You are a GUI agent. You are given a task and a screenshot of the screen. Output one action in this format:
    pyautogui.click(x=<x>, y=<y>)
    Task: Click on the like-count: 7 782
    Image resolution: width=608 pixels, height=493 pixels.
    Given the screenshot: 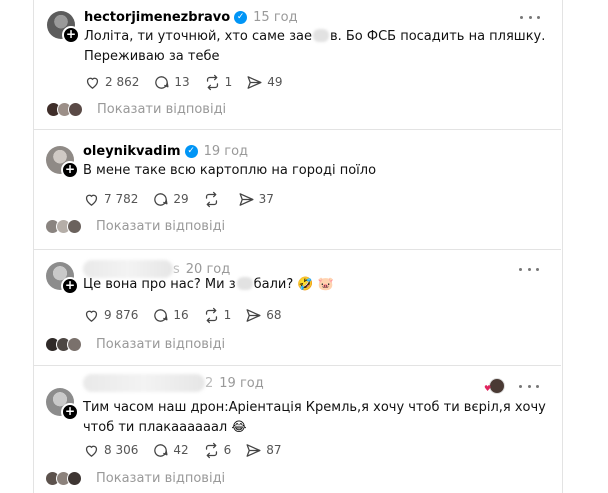 What is the action you would take?
    pyautogui.click(x=121, y=199)
    